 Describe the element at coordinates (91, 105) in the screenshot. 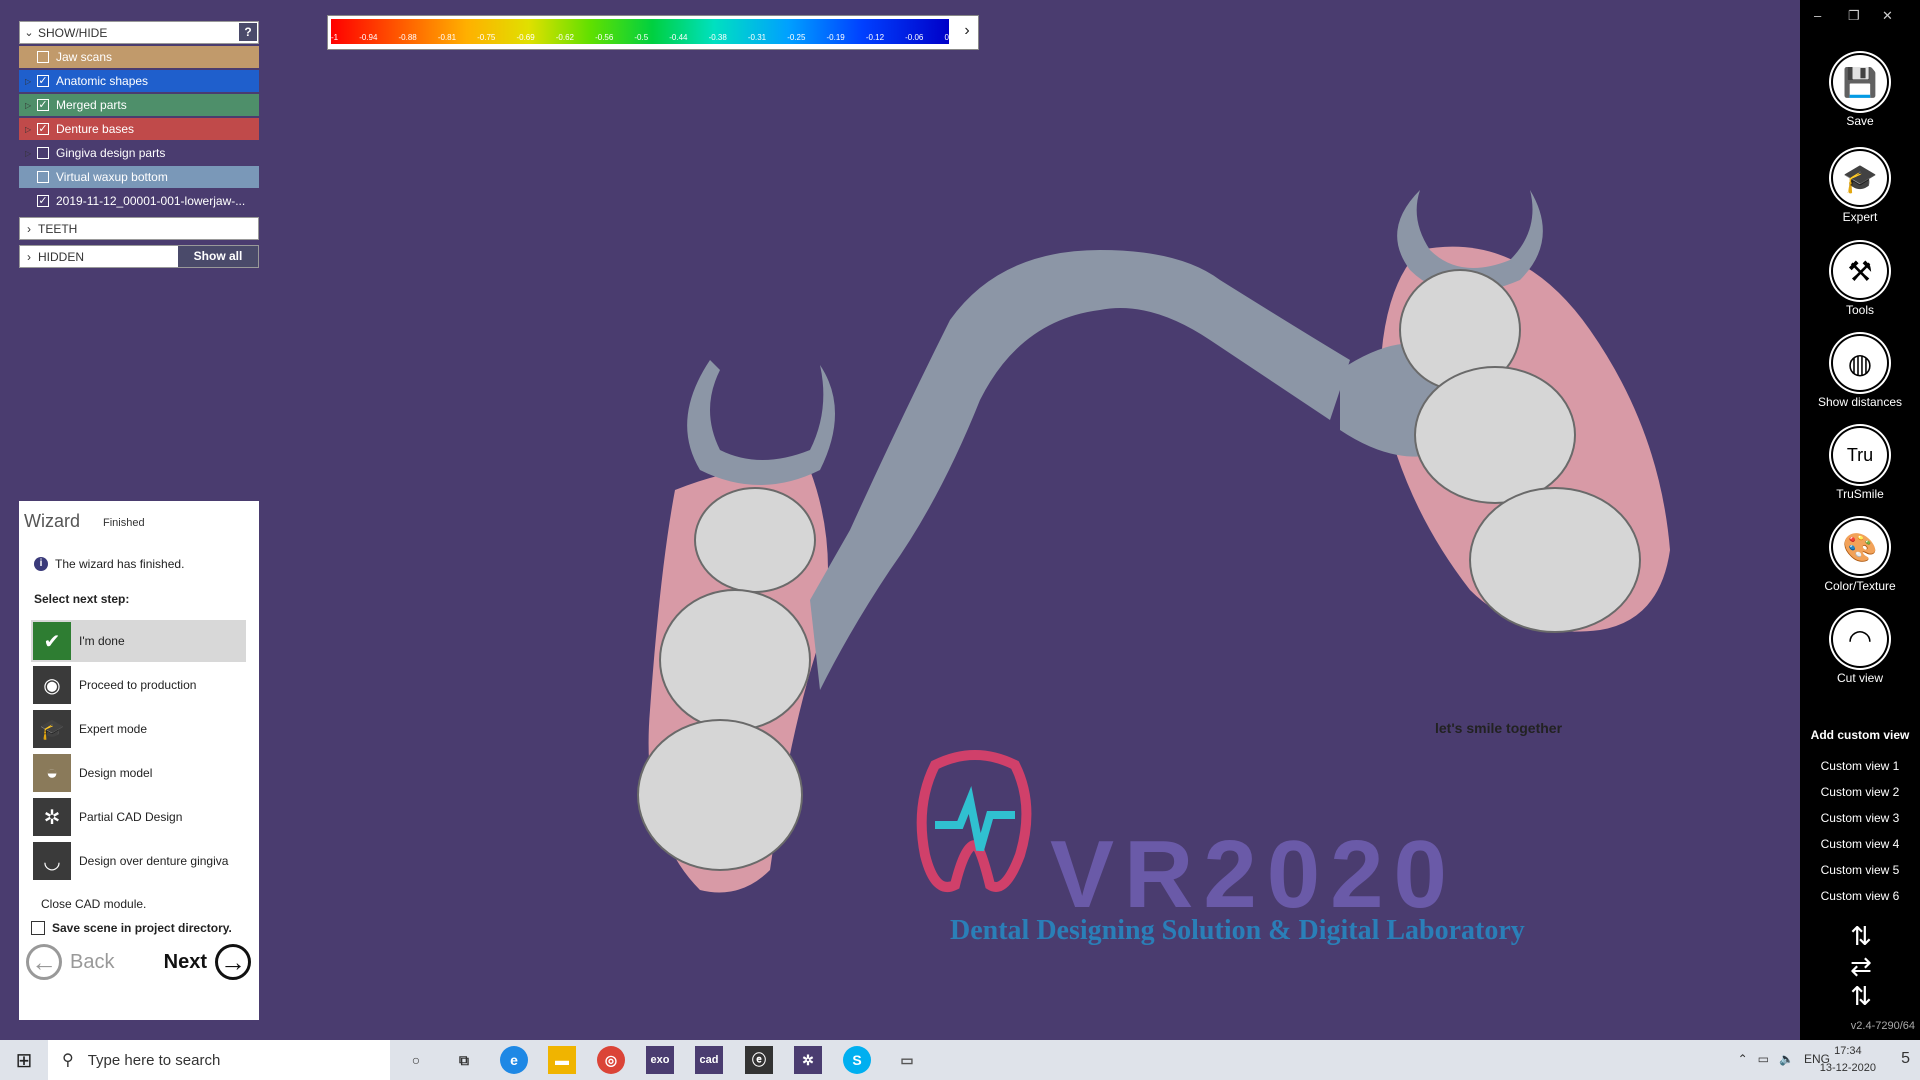

I see `layer-label: Merged parts` at that location.